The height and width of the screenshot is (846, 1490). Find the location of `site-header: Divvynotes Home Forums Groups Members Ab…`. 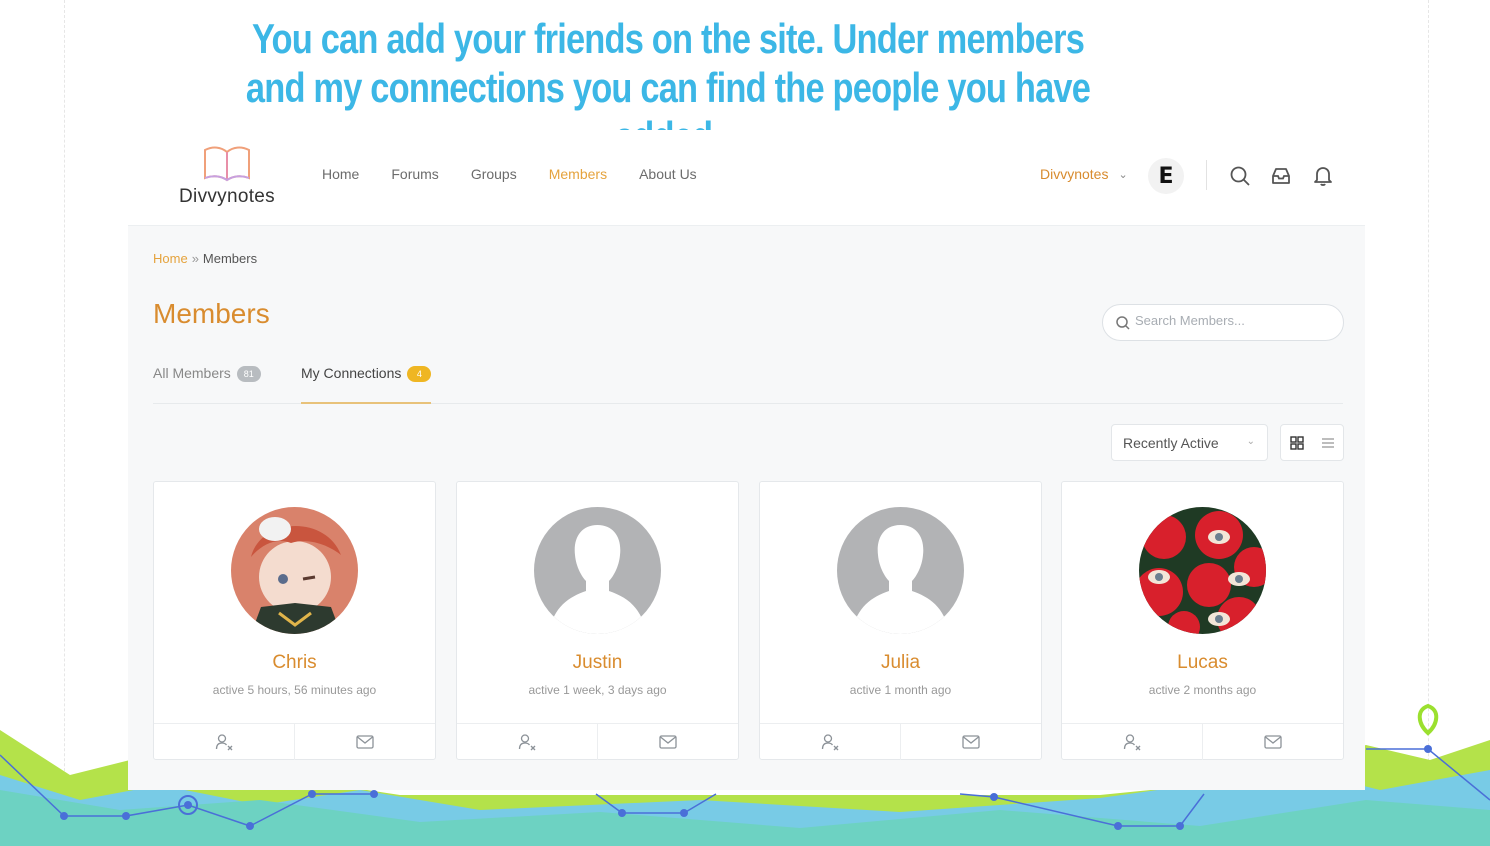

site-header: Divvynotes Home Forums Groups Members Ab… is located at coordinates (746, 178).